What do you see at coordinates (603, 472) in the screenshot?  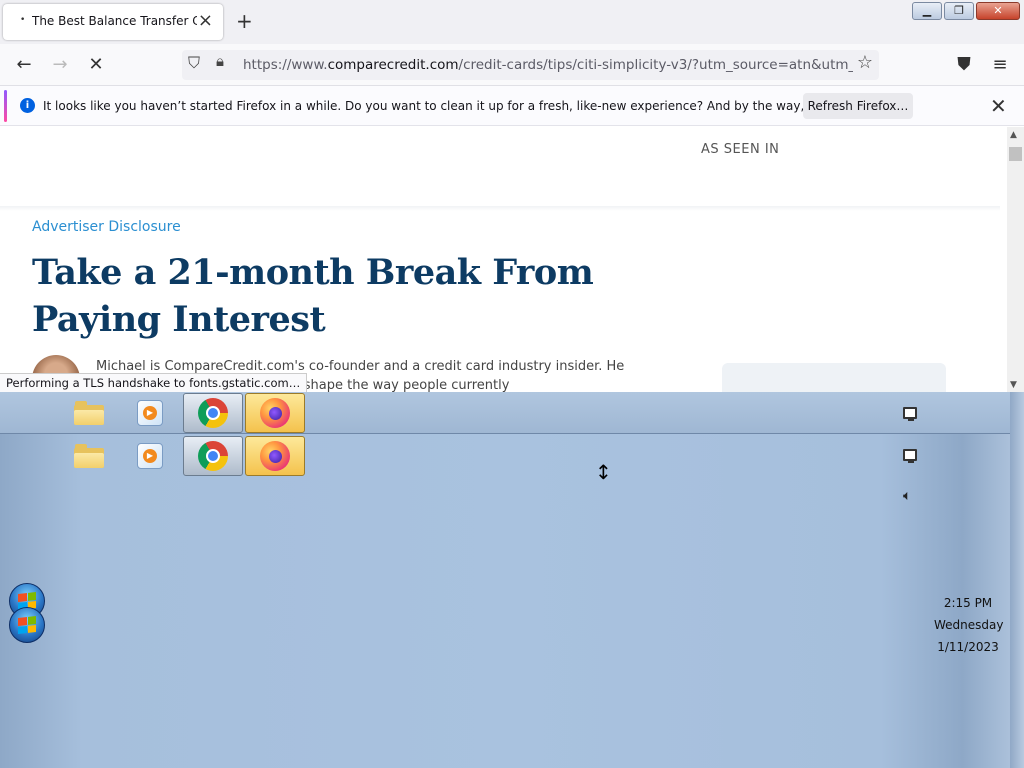 I see `resize-cursor-icon: ↕` at bounding box center [603, 472].